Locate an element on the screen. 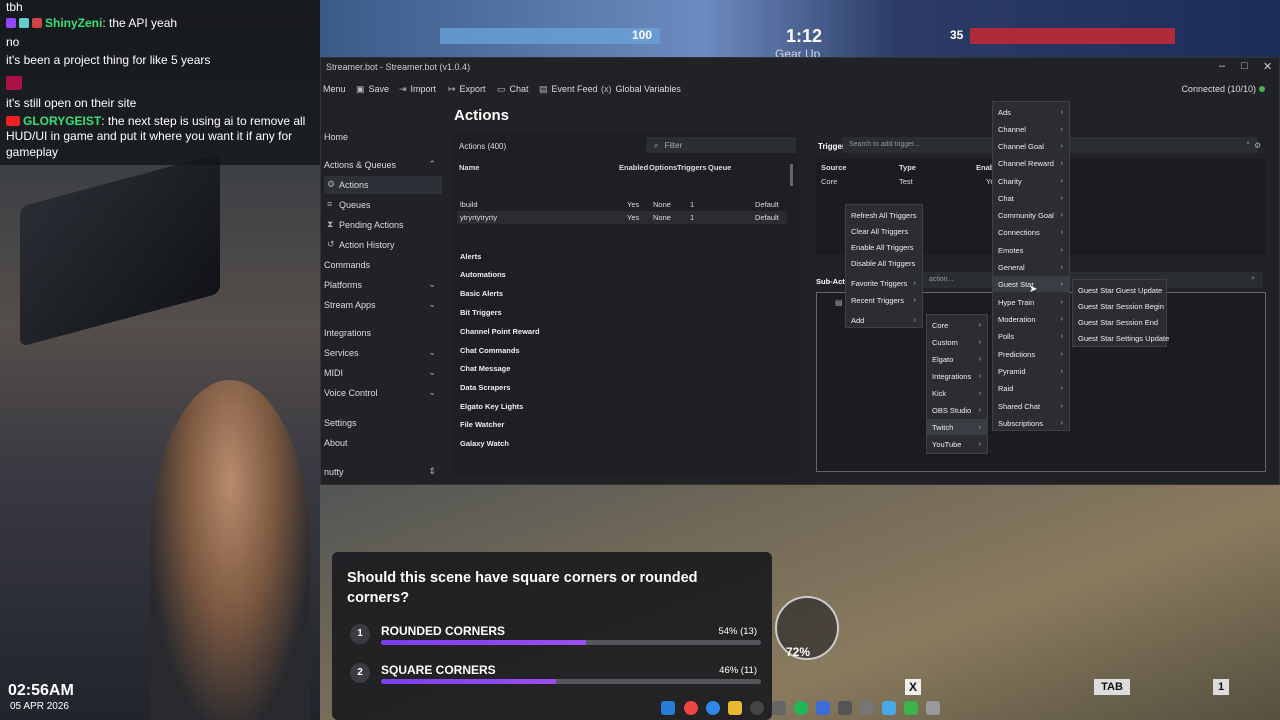  menu-item-recent-triggers: Recent Triggers › is located at coordinates (884, 300).